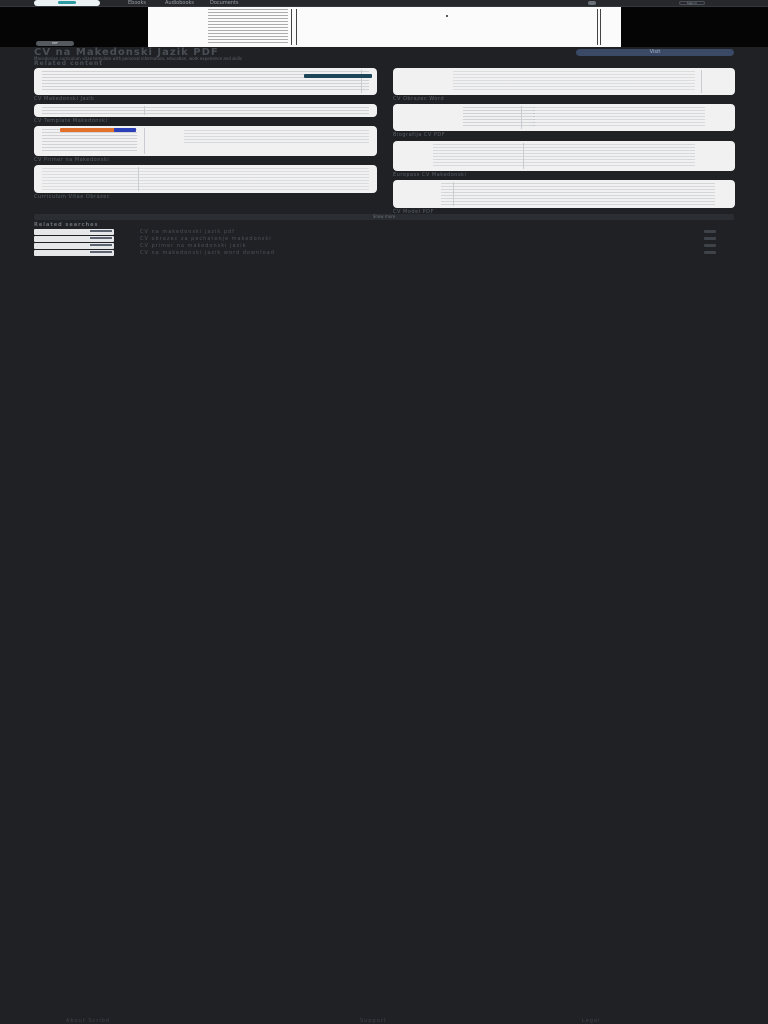 The image size is (768, 1024). Describe the element at coordinates (384, 232) in the screenshot. I see `list-item: CV na makedonski jazik pdf` at that location.